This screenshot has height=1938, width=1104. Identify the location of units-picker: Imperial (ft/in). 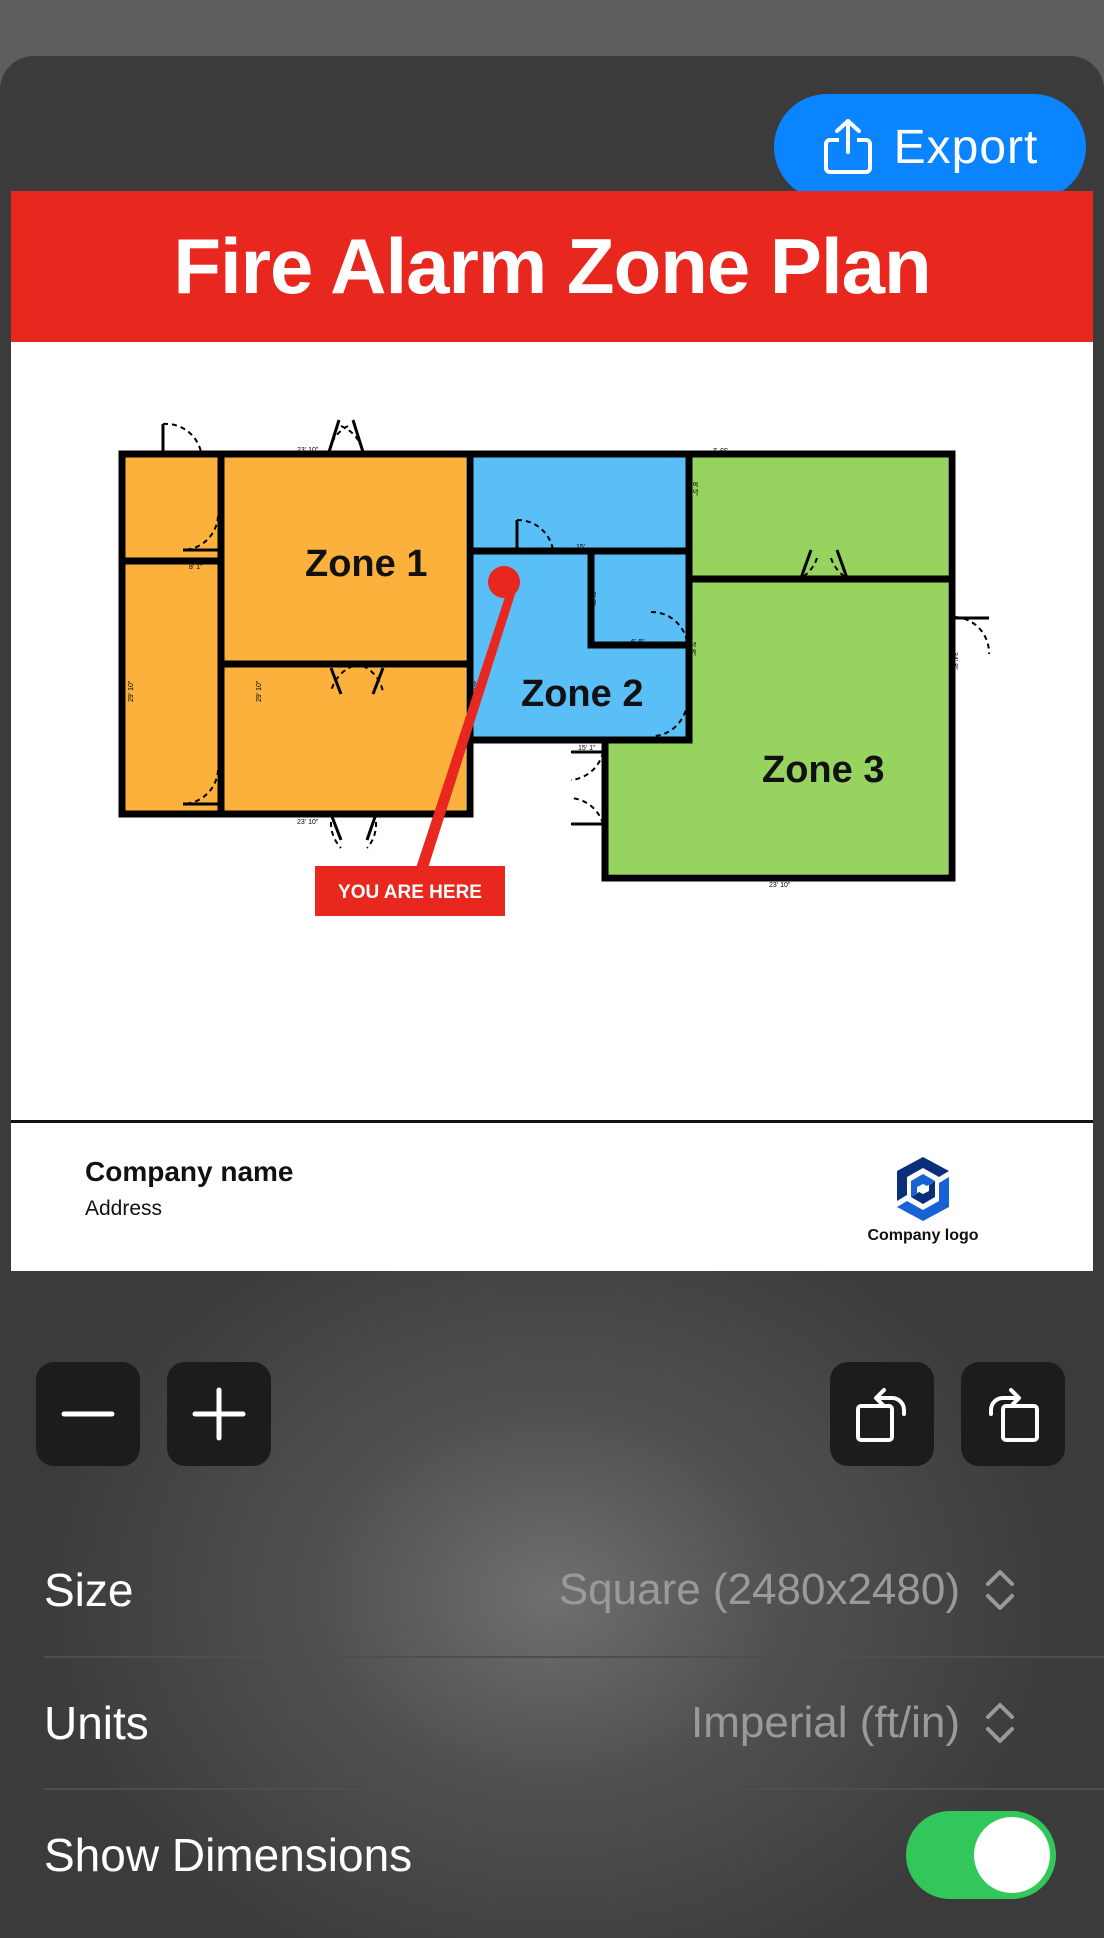
(875, 1723).